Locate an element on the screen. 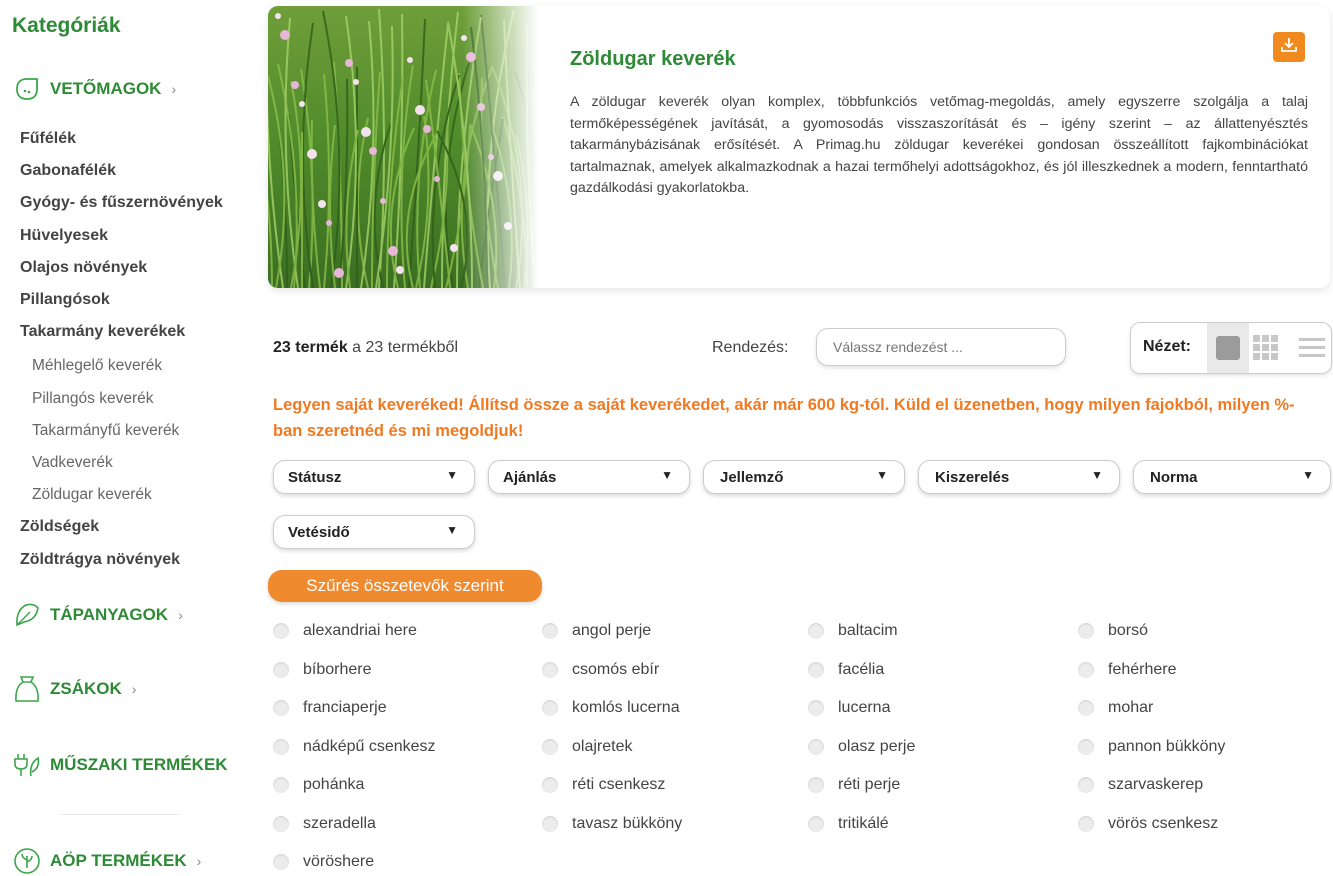 Image resolution: width=1333 pixels, height=876 pixels. ingredient-option: tavasz bükköny is located at coordinates (612, 824).